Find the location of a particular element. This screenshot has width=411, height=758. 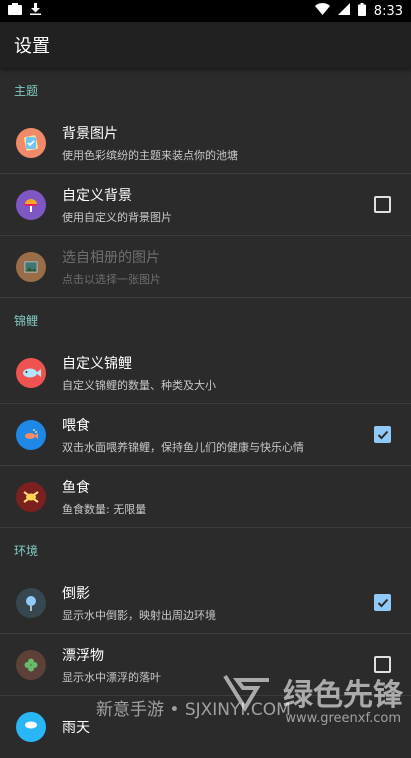

feed-checkbox is located at coordinates (382, 434).